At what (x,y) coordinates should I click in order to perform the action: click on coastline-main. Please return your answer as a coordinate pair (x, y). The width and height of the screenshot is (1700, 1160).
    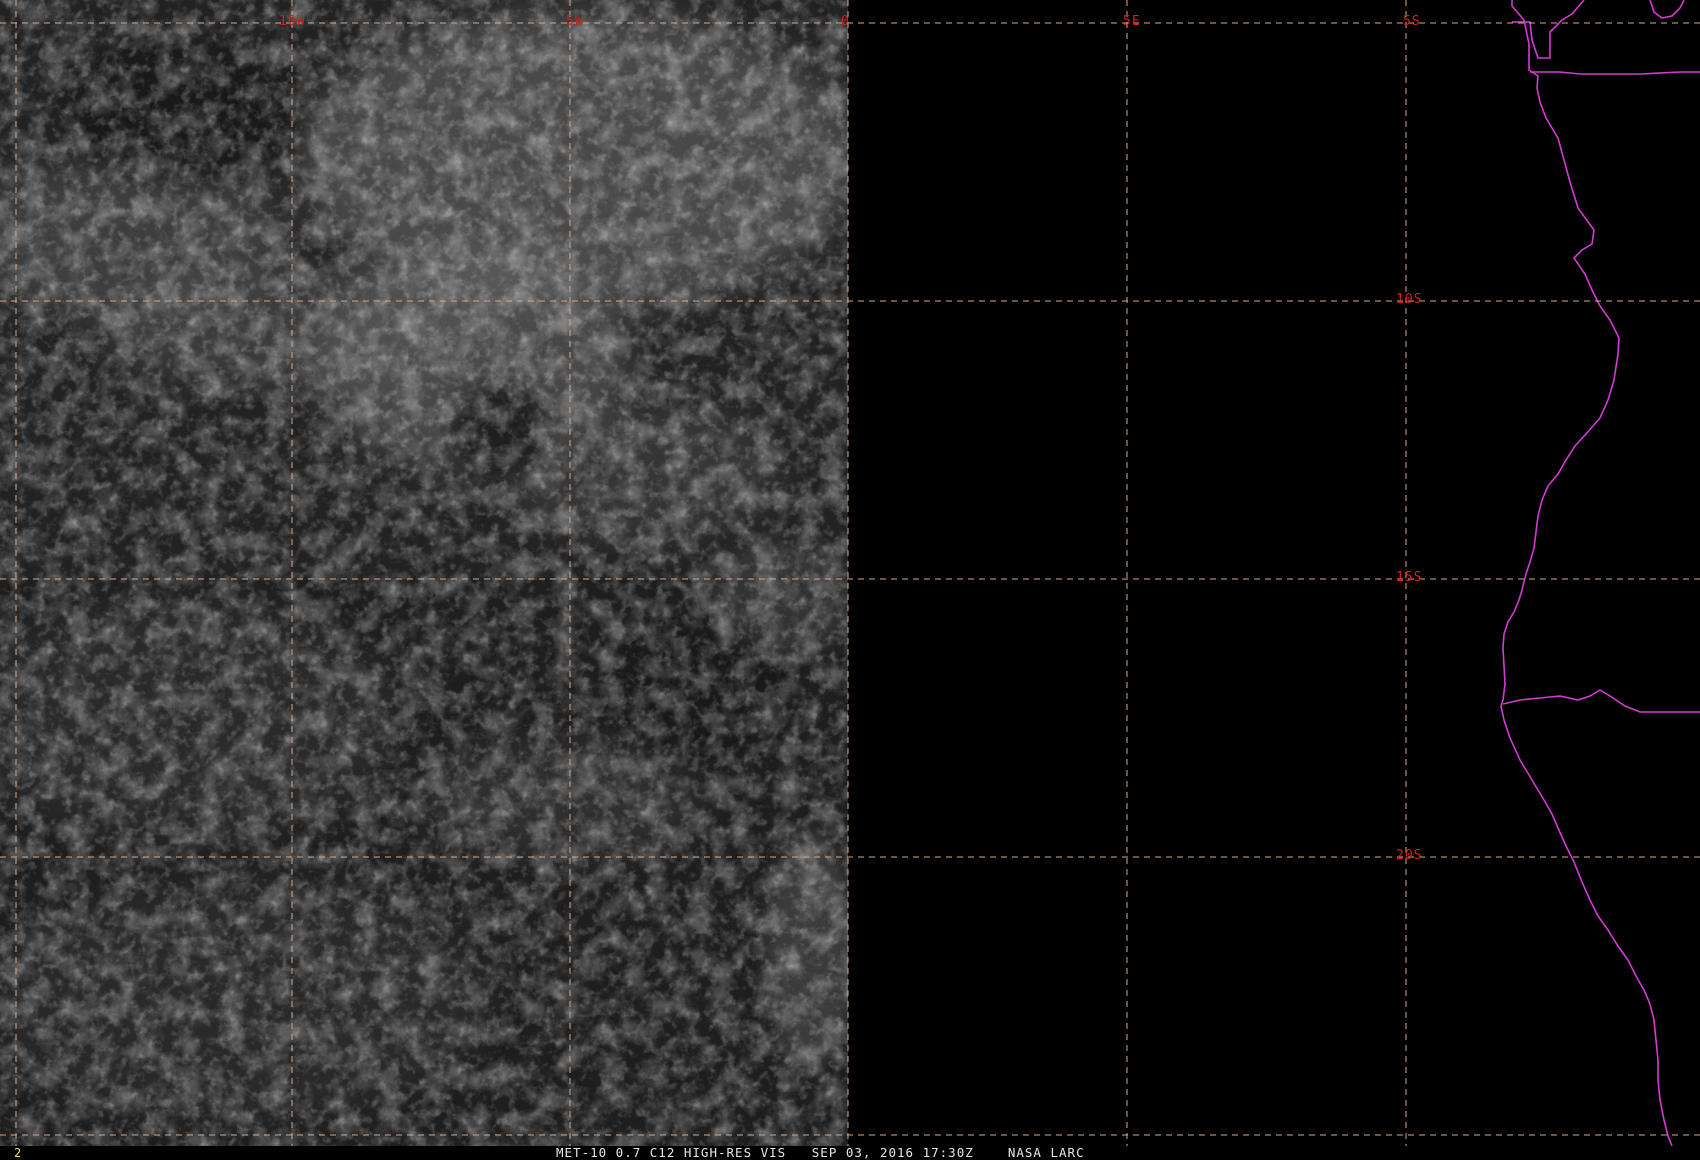
    Looking at the image, I should click on (1586, 573).